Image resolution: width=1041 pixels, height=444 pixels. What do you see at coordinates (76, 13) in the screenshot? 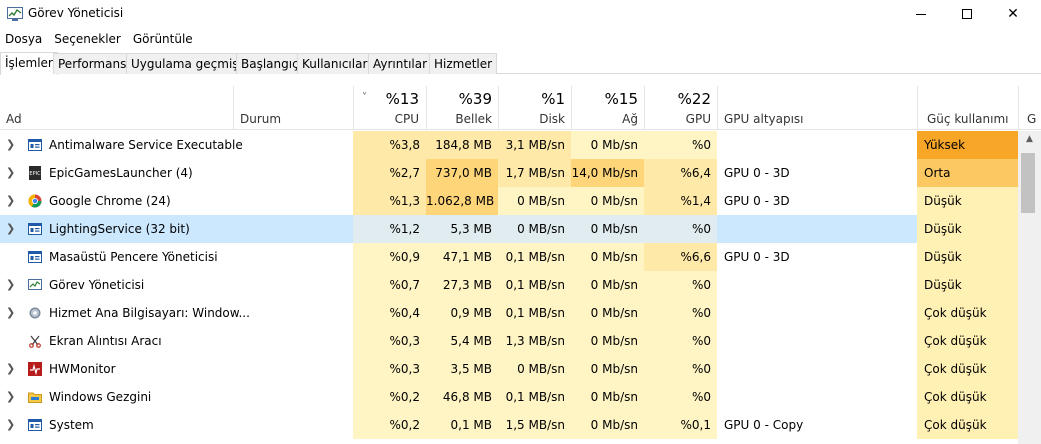
I see `window-title: Görev Yöneticisi` at bounding box center [76, 13].